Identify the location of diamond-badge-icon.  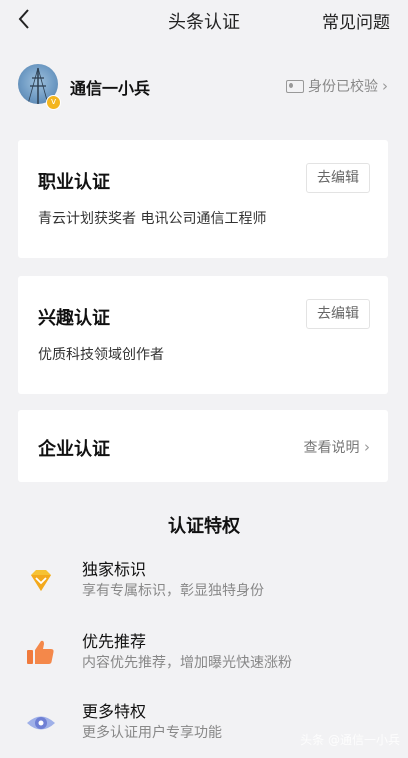
(41, 581).